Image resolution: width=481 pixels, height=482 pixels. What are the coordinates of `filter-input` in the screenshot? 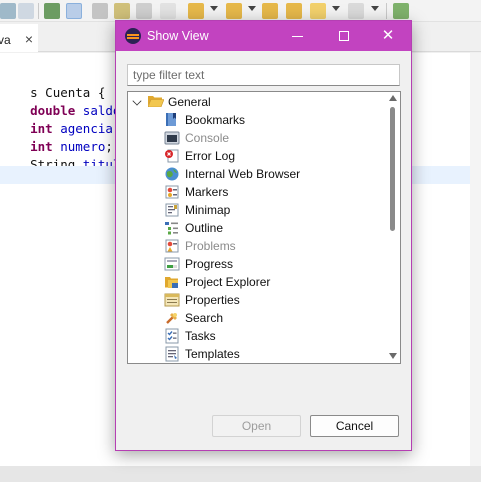 It's located at (263, 75).